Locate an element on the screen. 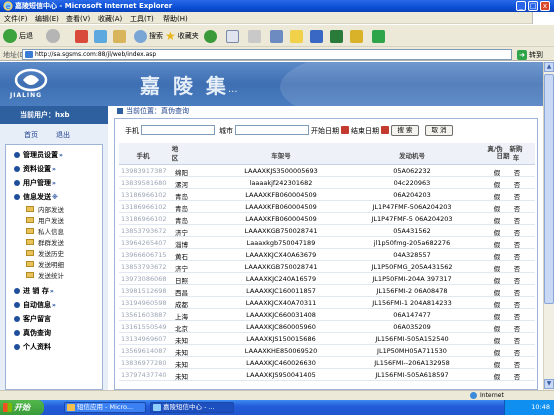 The width and height of the screenshot is (554, 415). logo-text: JIALING is located at coordinates (26, 95).